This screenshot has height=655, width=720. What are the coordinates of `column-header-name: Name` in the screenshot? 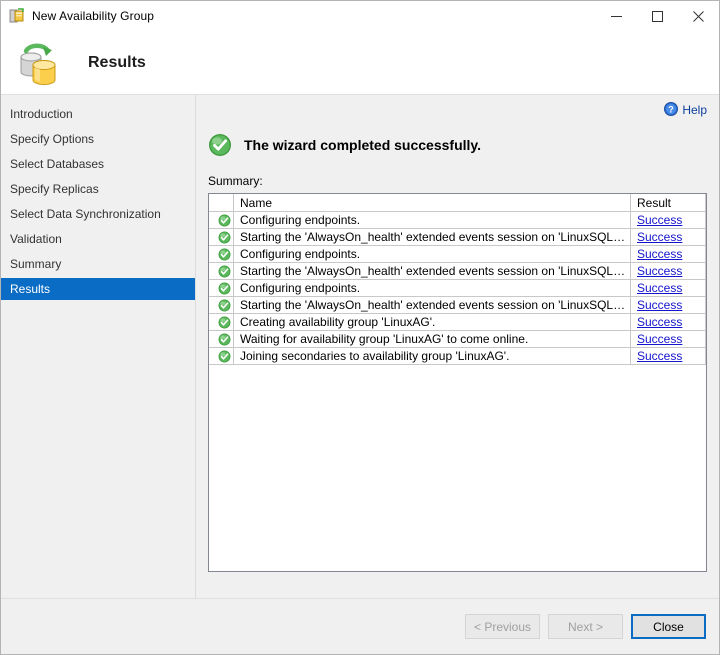 It's located at (432, 203).